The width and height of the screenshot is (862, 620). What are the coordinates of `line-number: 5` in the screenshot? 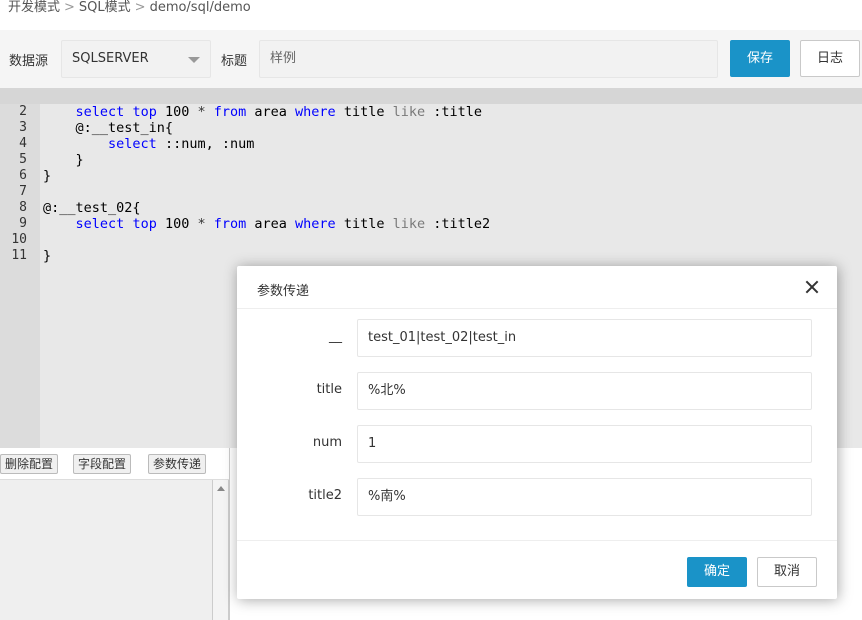 It's located at (23, 159).